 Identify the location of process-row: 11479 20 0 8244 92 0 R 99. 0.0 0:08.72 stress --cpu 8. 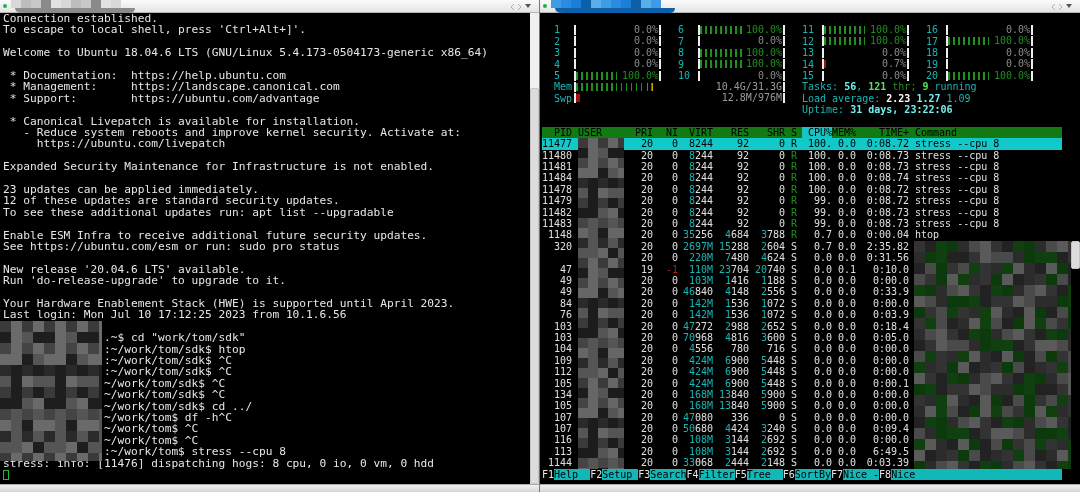
(802, 201).